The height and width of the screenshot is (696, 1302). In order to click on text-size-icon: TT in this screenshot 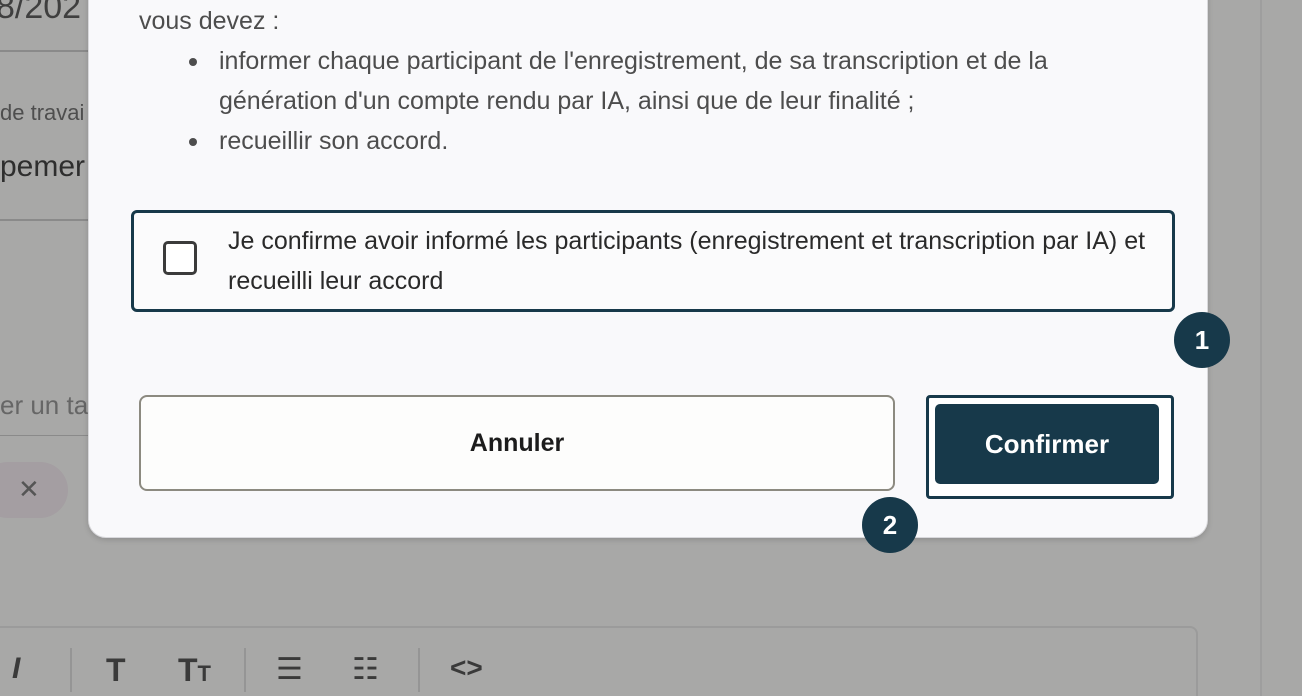, I will do `click(194, 670)`.